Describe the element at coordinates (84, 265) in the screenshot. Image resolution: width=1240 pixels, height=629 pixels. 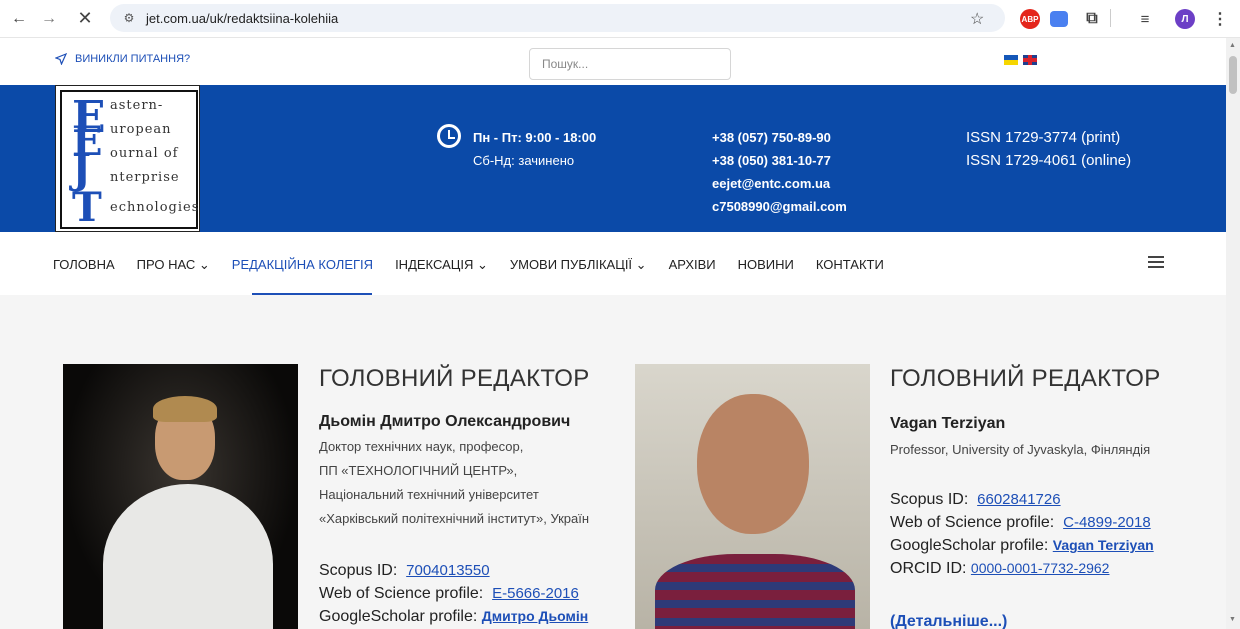
I see `nav-item-home: ГОЛОВНА` at that location.